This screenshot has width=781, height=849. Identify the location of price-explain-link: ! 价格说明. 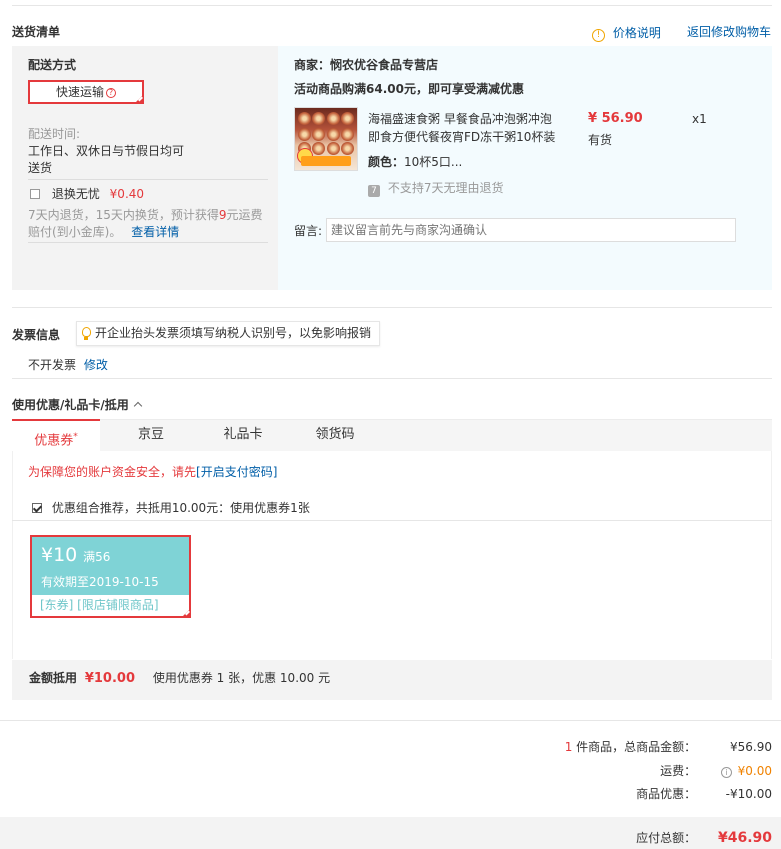
(626, 33).